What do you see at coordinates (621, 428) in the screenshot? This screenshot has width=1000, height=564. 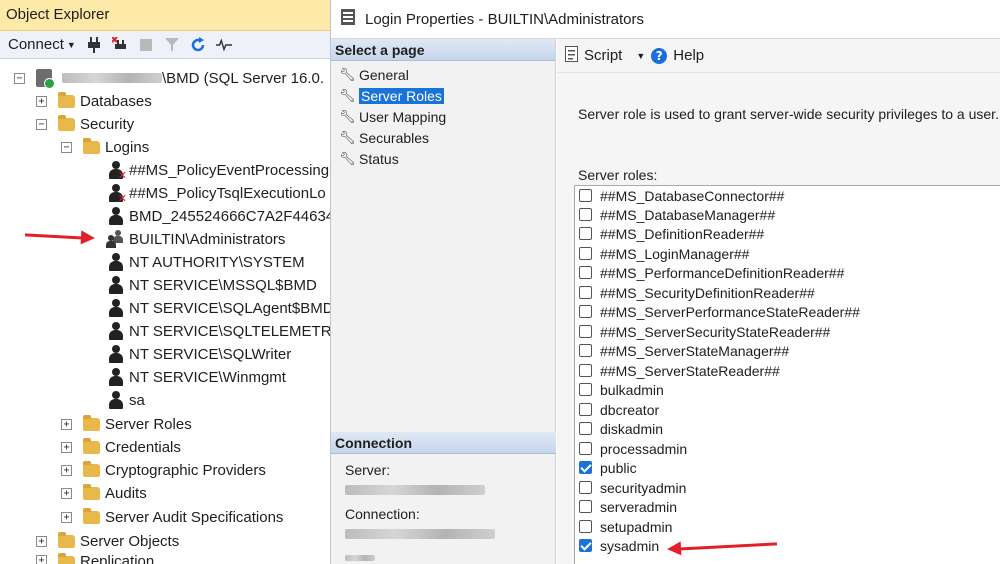 I see `role-item: diskadmin` at bounding box center [621, 428].